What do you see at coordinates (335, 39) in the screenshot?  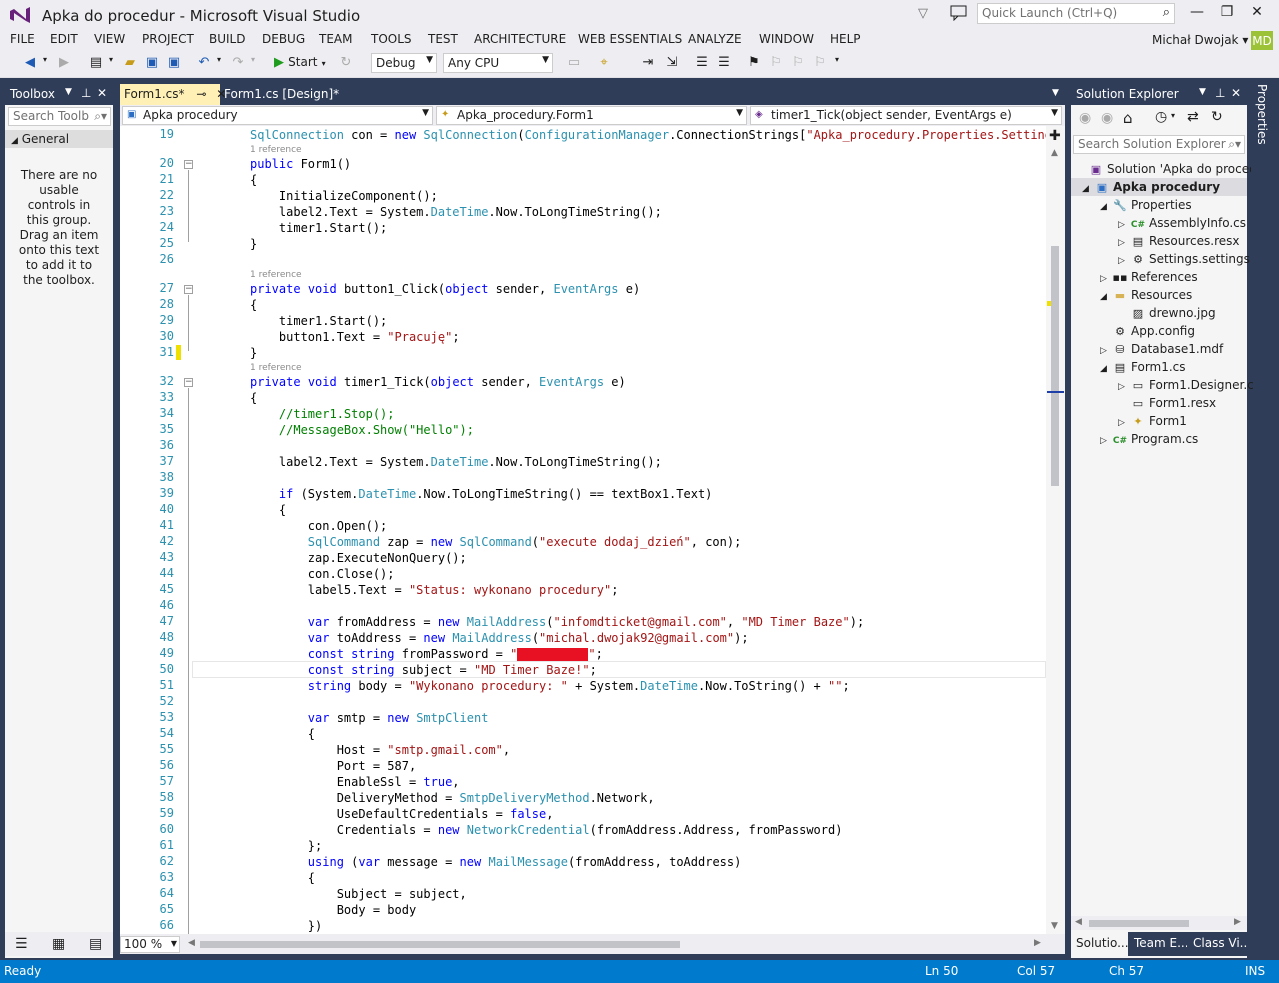 I see `menu-team: TEAM` at bounding box center [335, 39].